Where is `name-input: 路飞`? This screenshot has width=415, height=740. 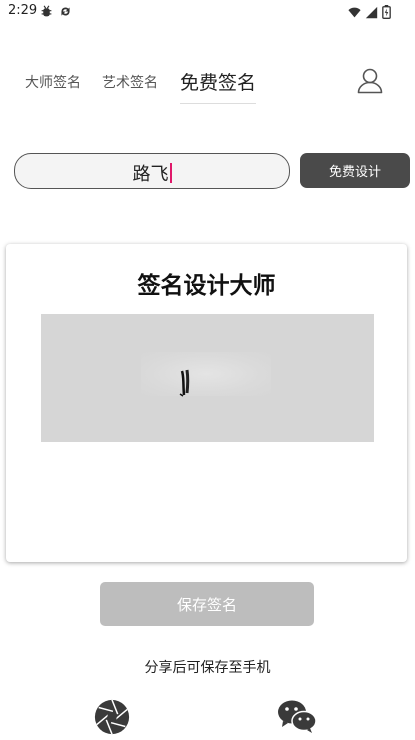
name-input: 路飞 is located at coordinates (152, 171).